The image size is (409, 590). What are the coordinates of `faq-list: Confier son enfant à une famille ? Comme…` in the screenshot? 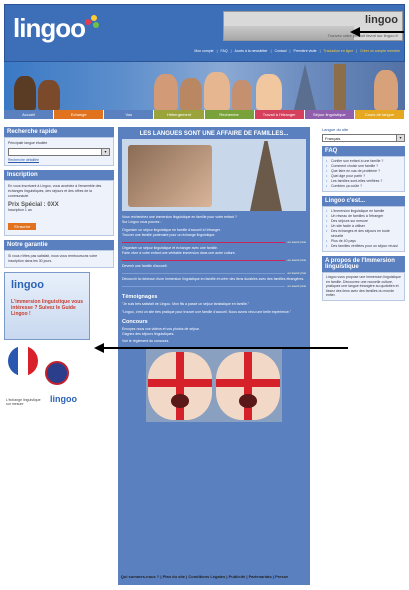 It's located at (363, 174).